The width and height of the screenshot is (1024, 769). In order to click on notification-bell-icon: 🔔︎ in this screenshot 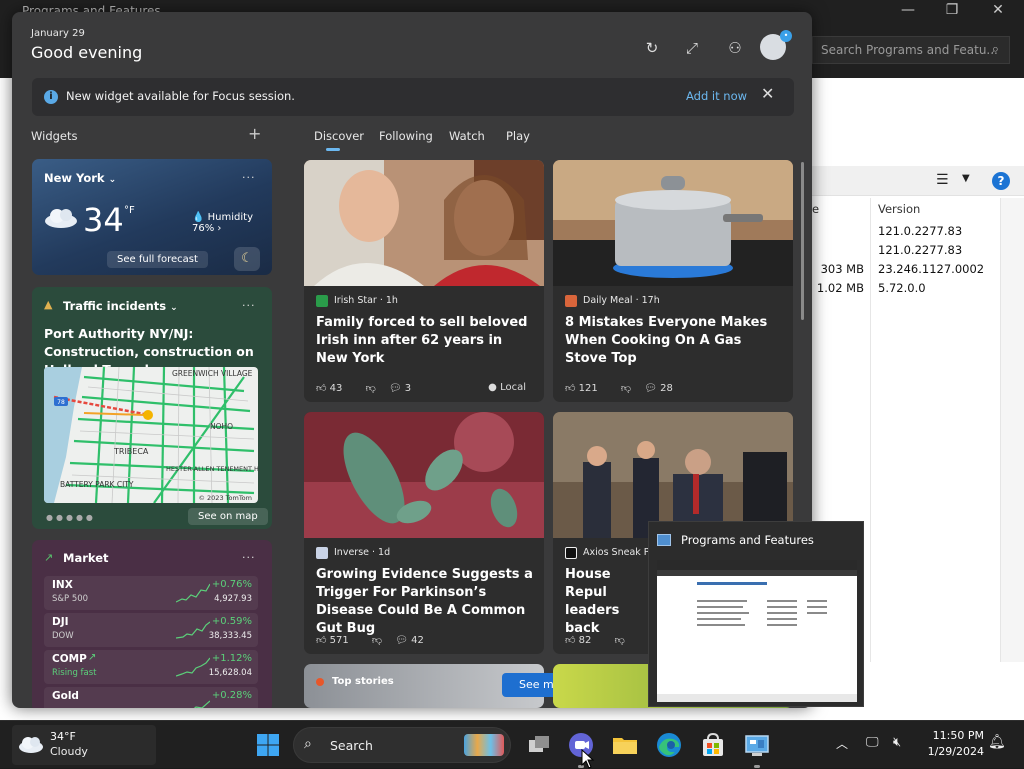, I will do `click(997, 742)`.